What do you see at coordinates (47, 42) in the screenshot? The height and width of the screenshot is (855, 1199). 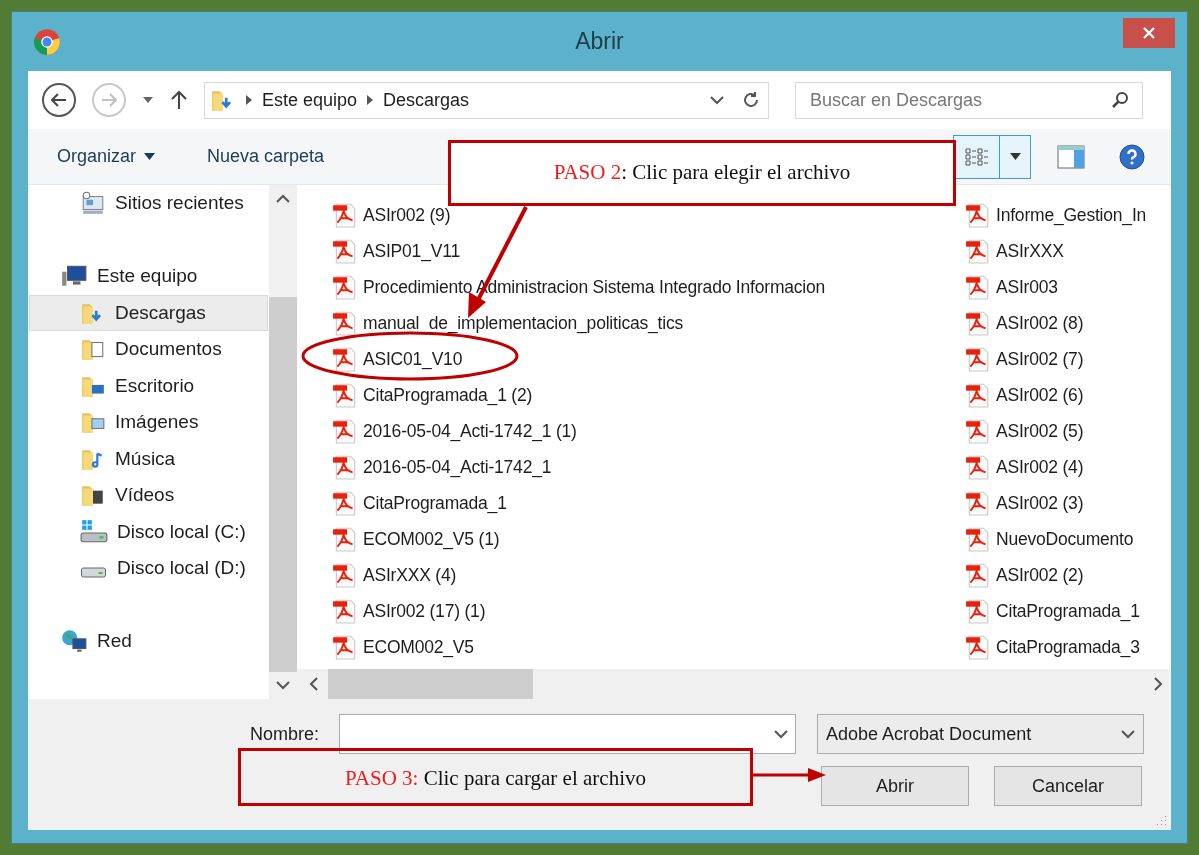 I see `browser-logo-icon` at bounding box center [47, 42].